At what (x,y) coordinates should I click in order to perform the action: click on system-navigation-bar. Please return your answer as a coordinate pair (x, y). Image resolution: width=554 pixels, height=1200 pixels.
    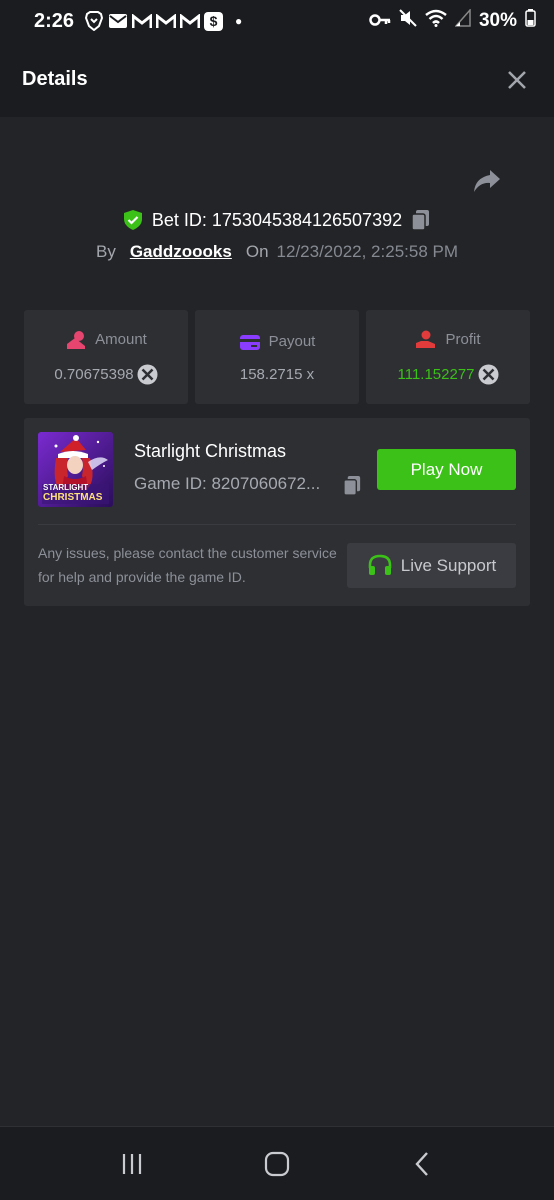
    Looking at the image, I should click on (277, 1163).